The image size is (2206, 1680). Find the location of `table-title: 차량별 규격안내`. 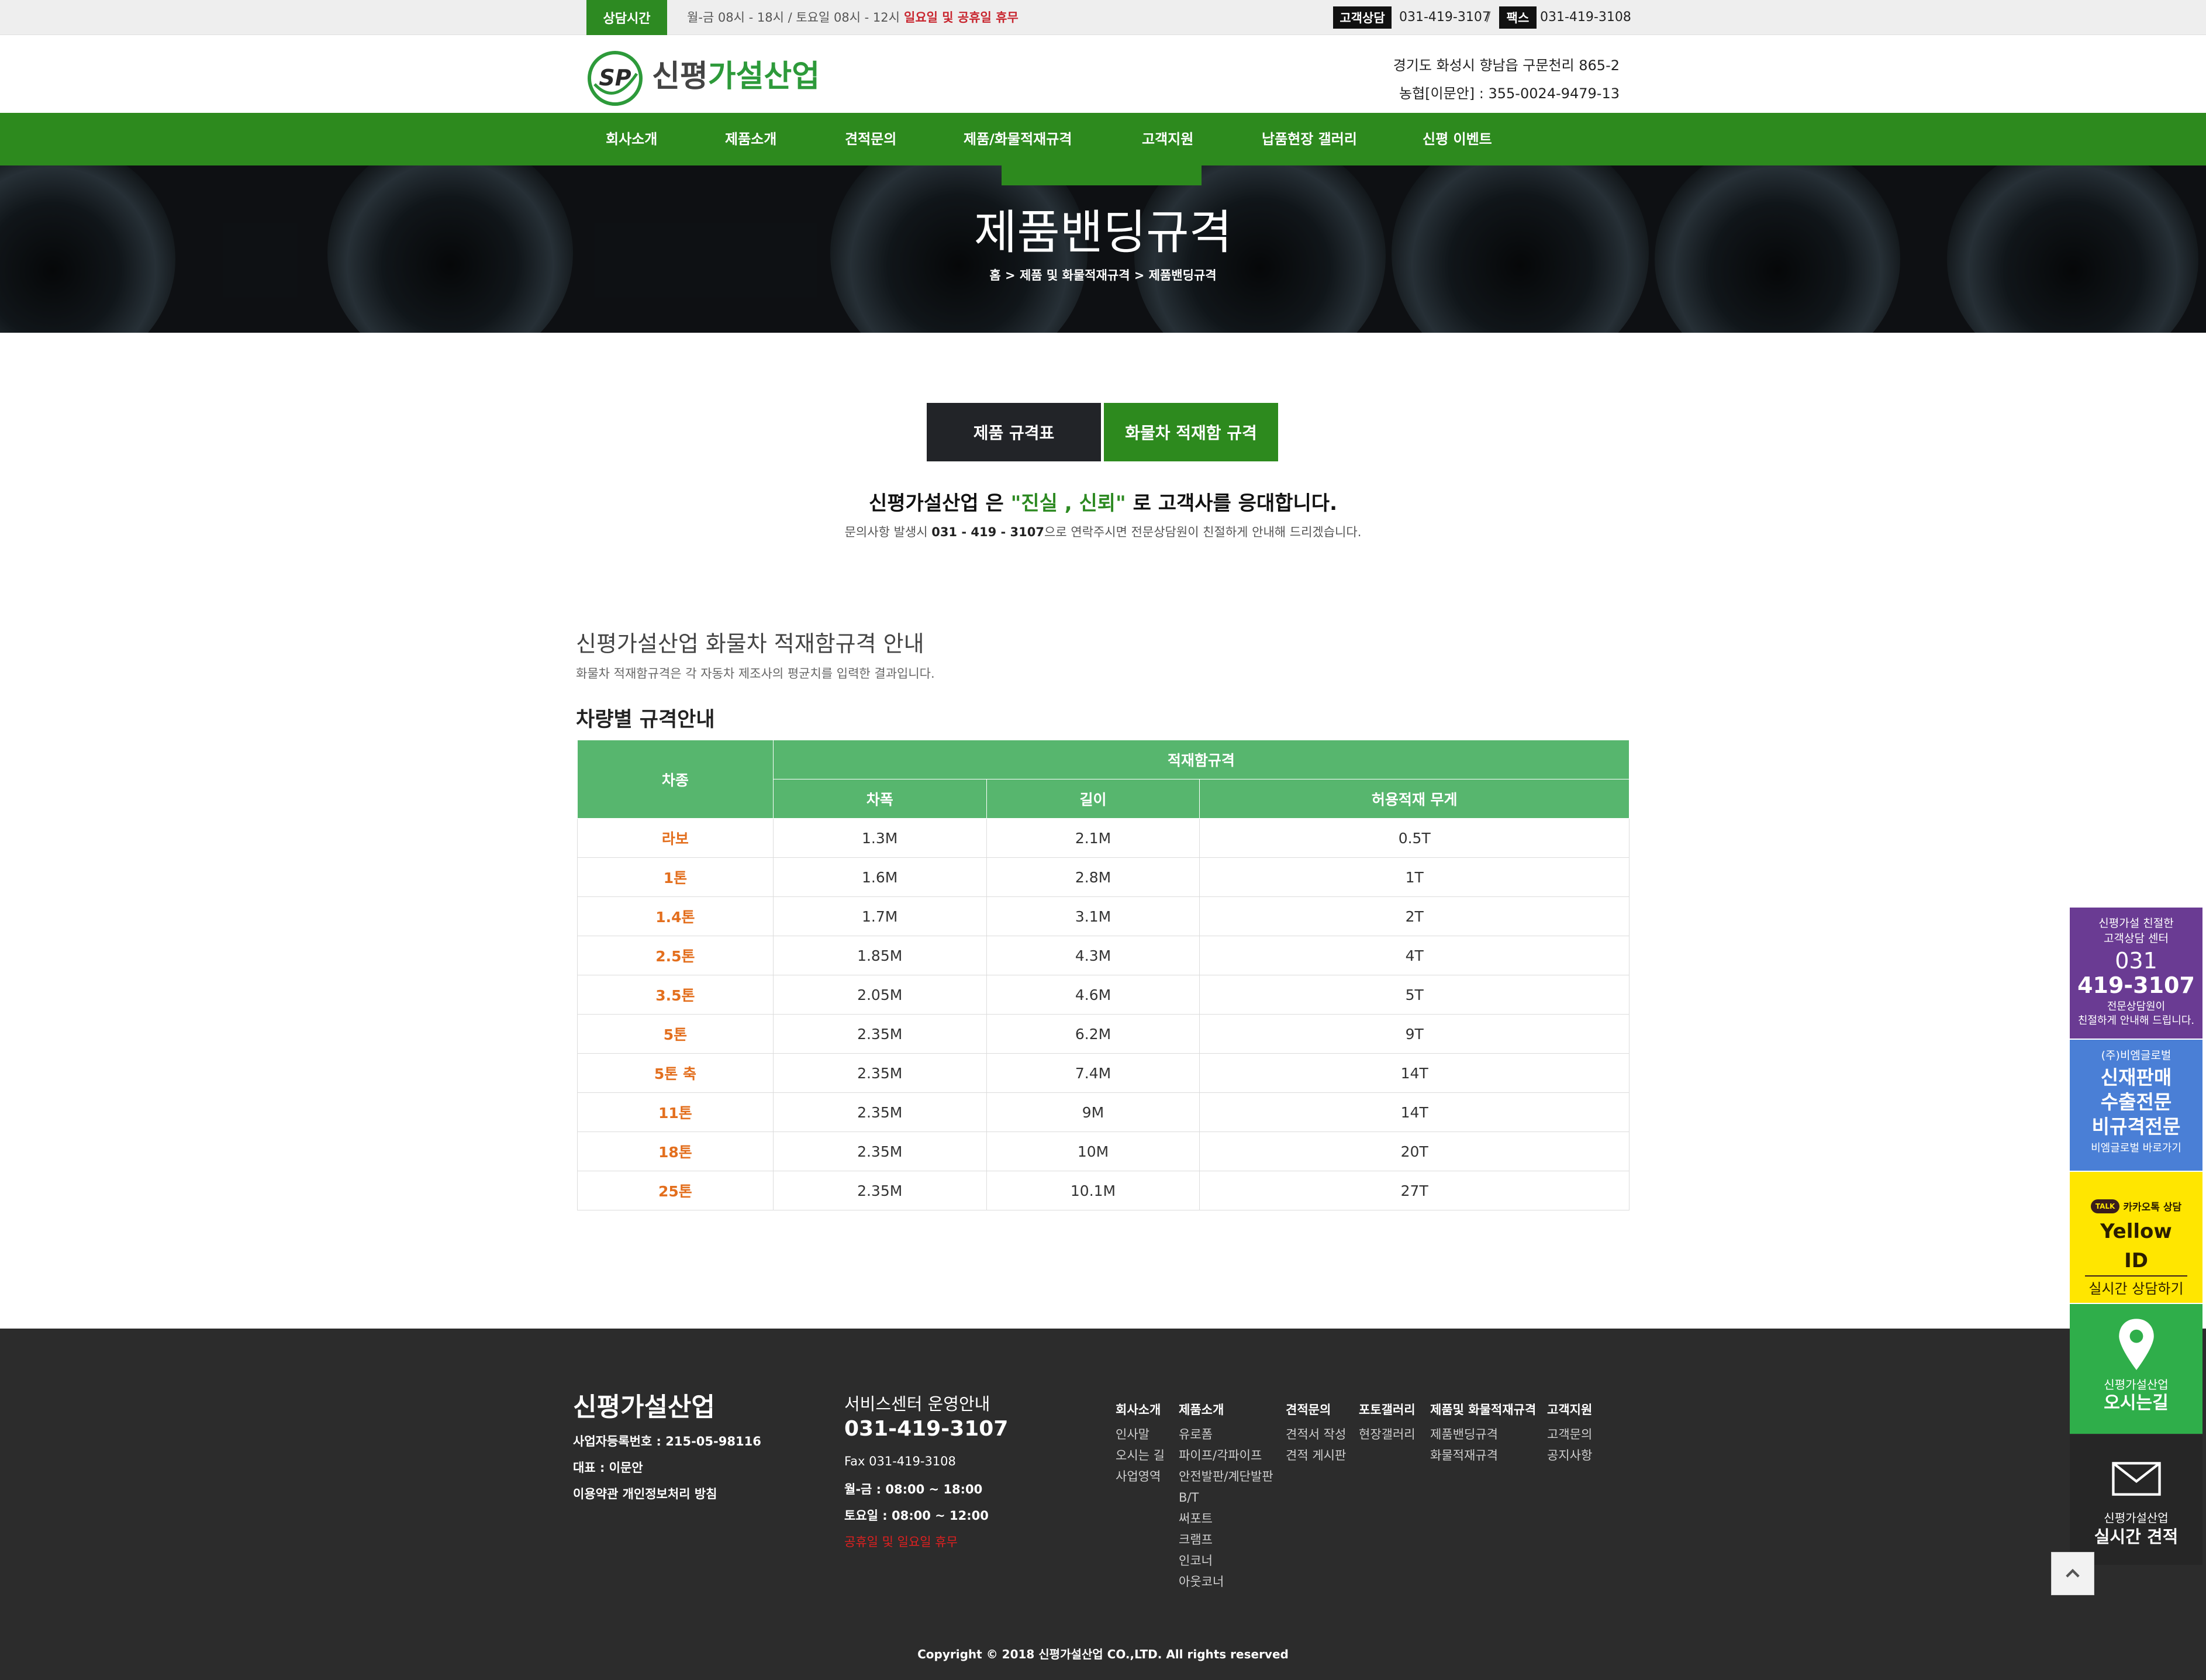

table-title: 차량별 규격안내 is located at coordinates (645, 720).